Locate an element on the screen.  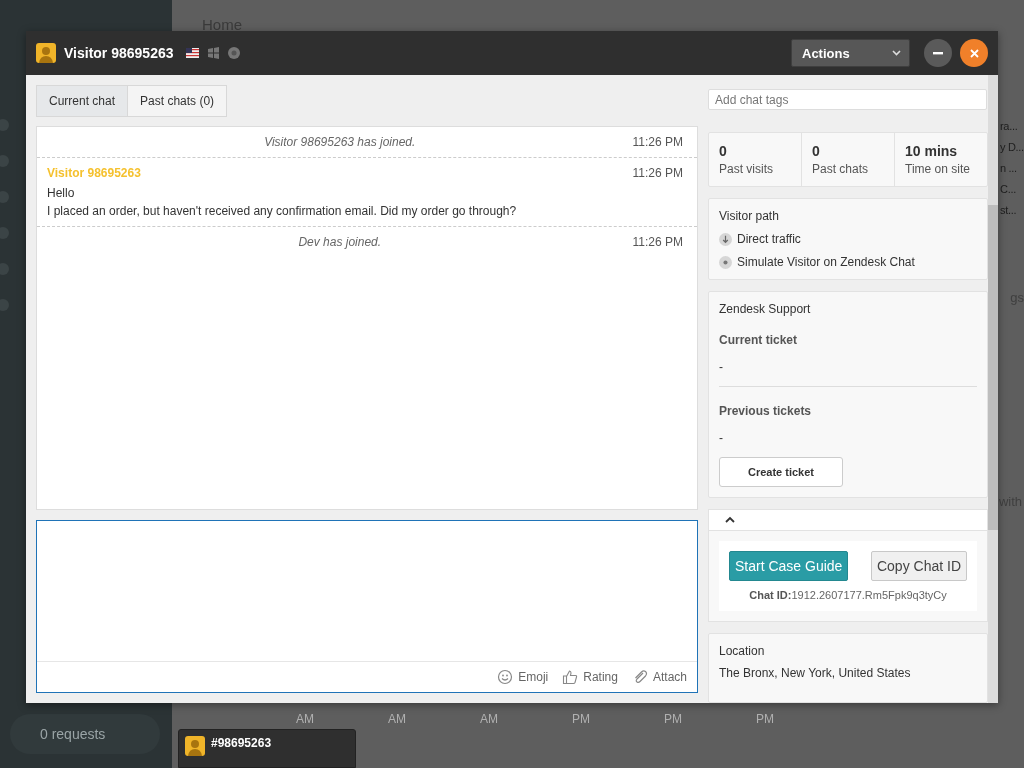
stat-value: 10 mins is located at coordinates (932, 151).